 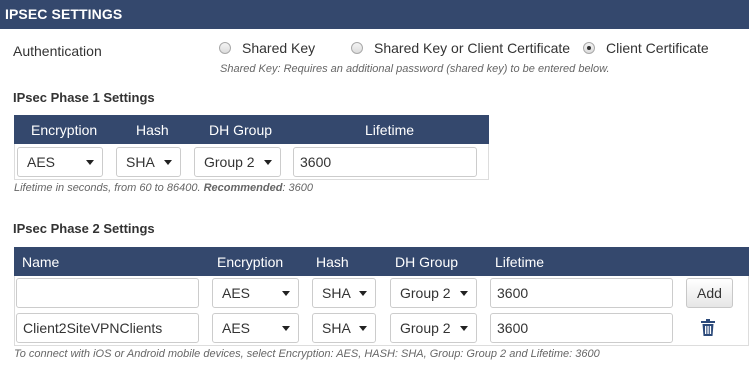 What do you see at coordinates (107, 293) in the screenshot?
I see `phase2-new-name-input` at bounding box center [107, 293].